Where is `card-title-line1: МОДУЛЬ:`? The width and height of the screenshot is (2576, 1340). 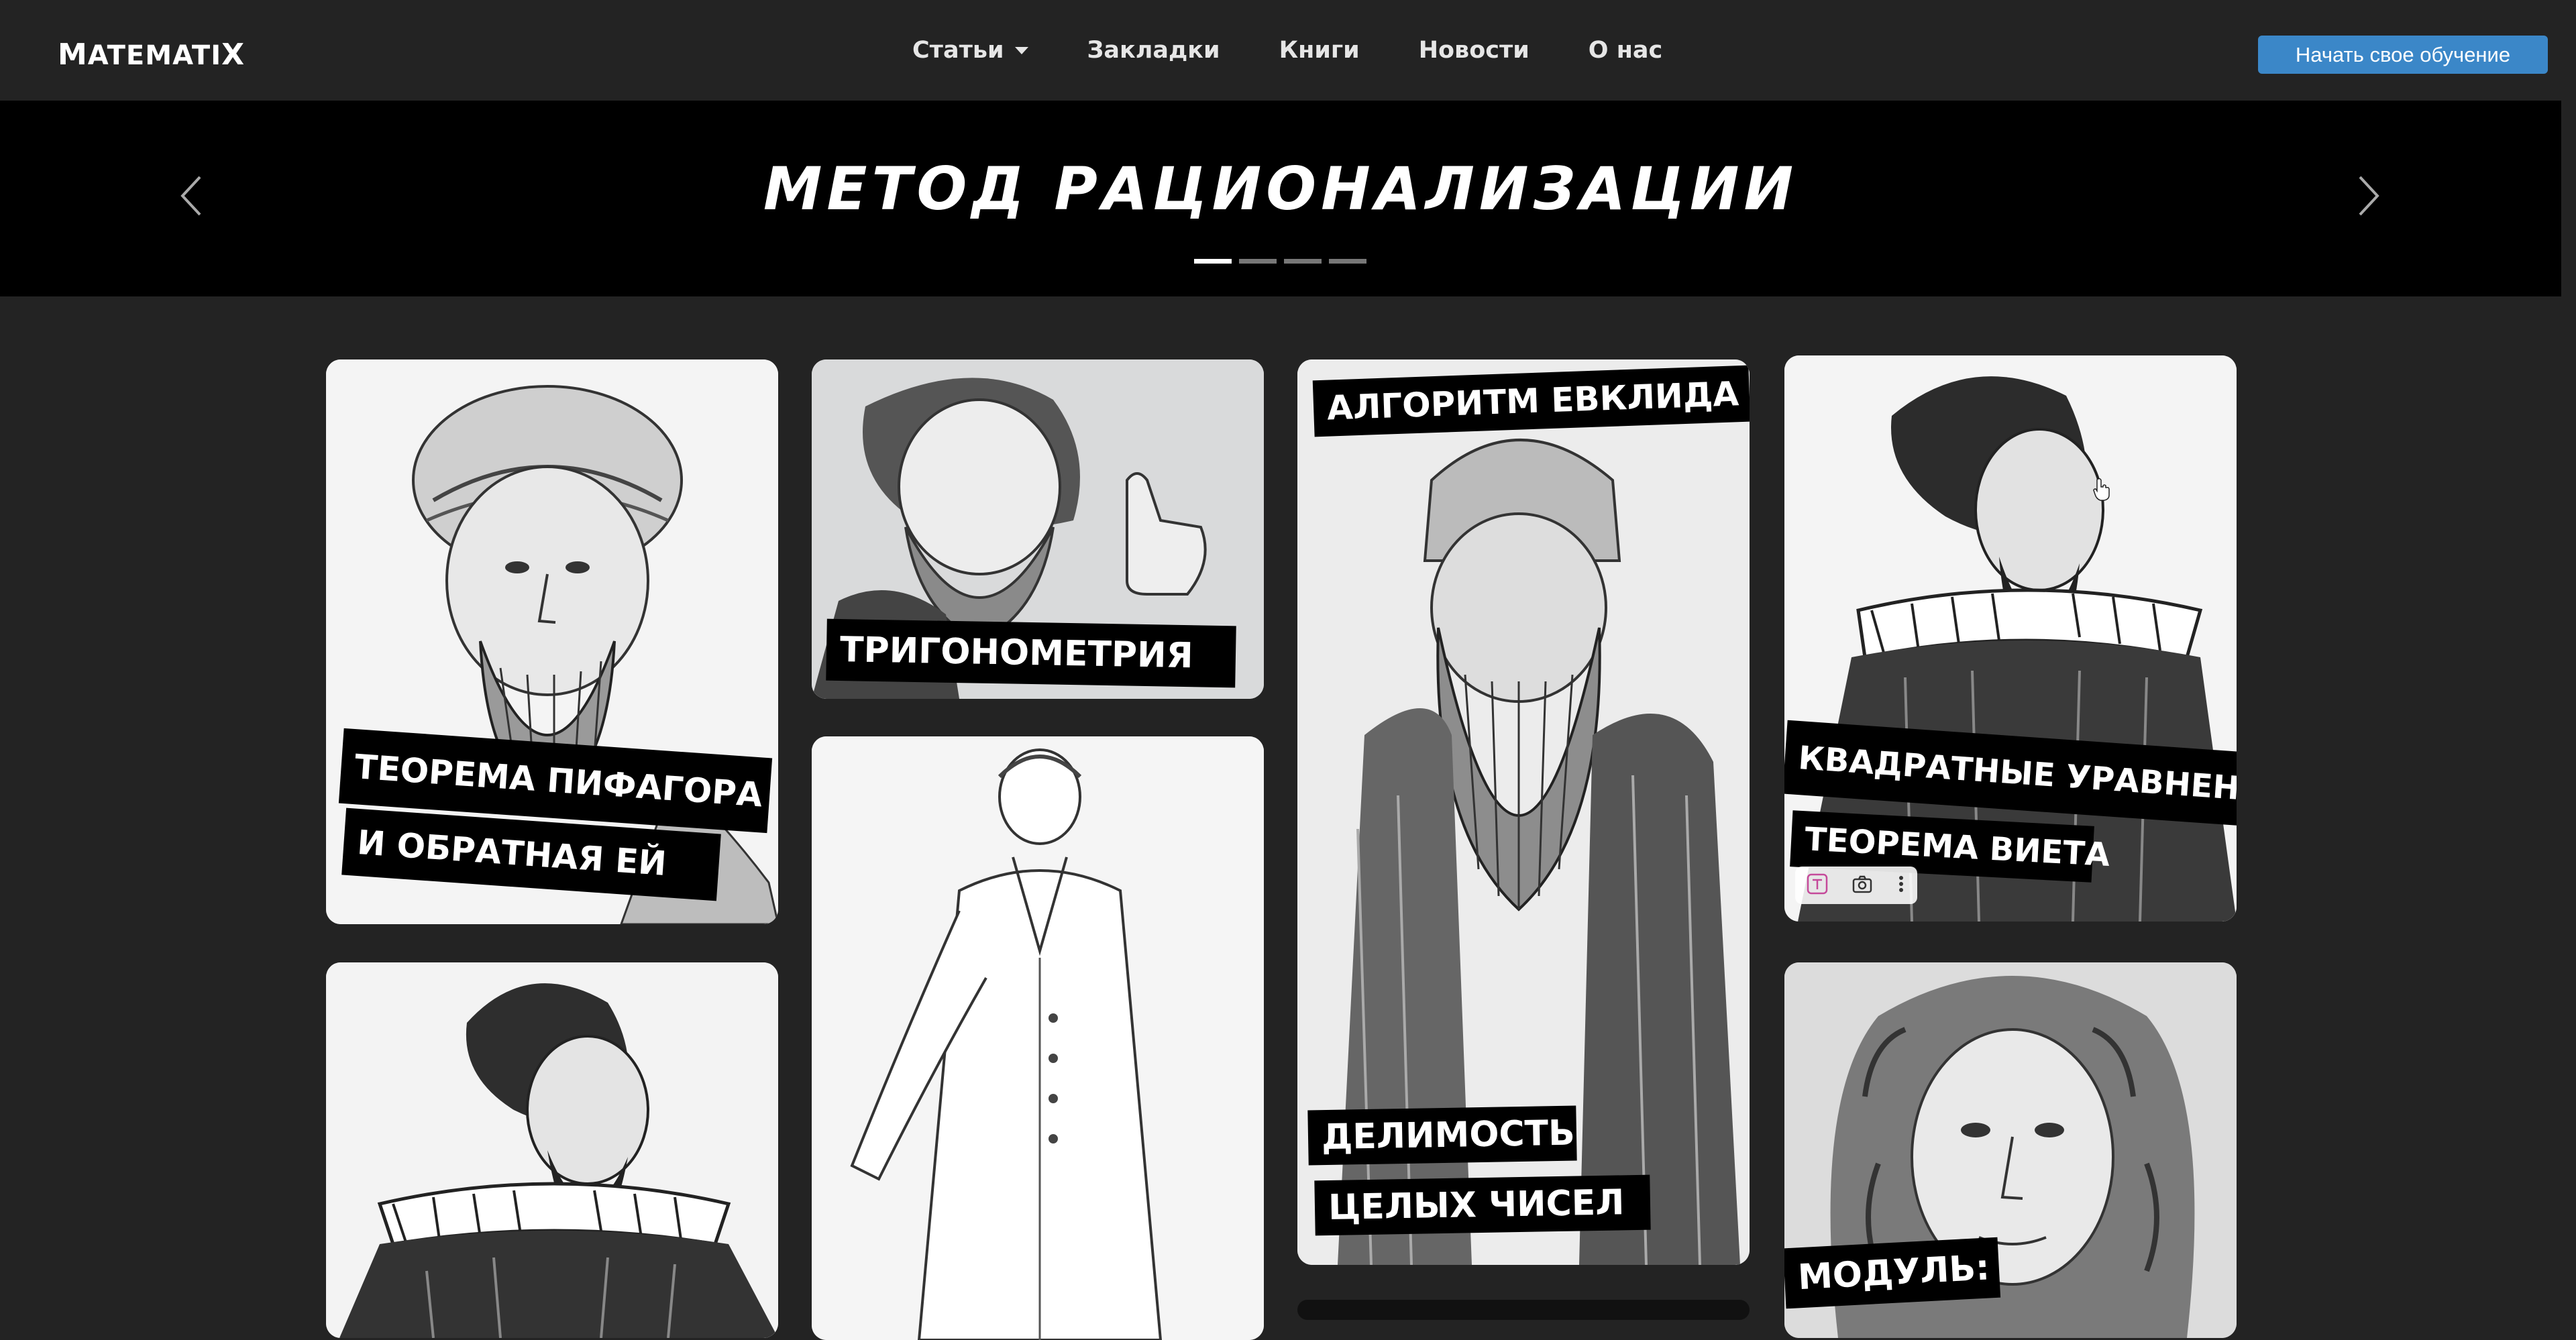
card-title-line1: МОДУЛЬ: is located at coordinates (1892, 1273).